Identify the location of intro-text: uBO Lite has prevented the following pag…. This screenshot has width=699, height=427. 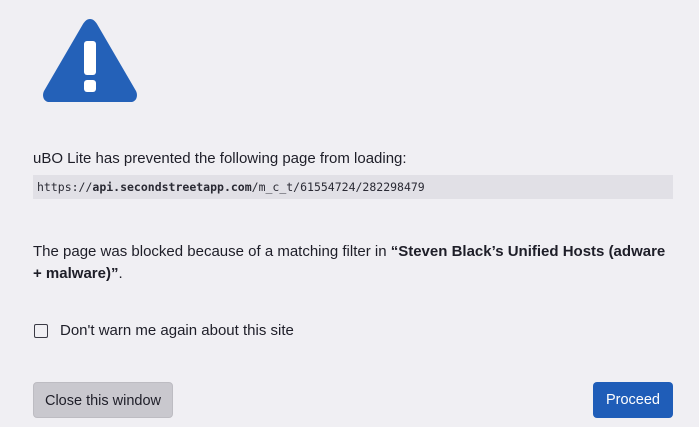
(220, 158).